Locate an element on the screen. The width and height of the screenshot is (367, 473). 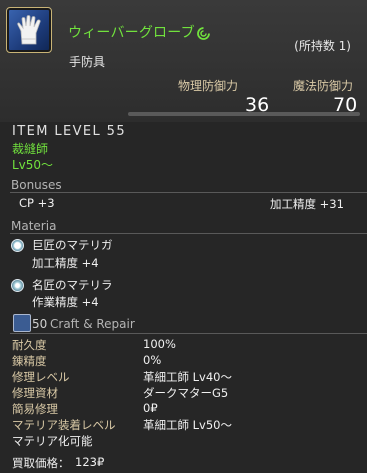
magic-defense-label: 魔法防御力 is located at coordinates (323, 86).